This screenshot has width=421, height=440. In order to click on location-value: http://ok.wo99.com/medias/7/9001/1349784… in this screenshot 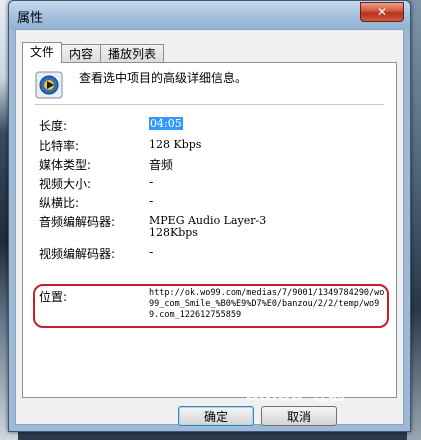, I will do `click(269, 304)`.